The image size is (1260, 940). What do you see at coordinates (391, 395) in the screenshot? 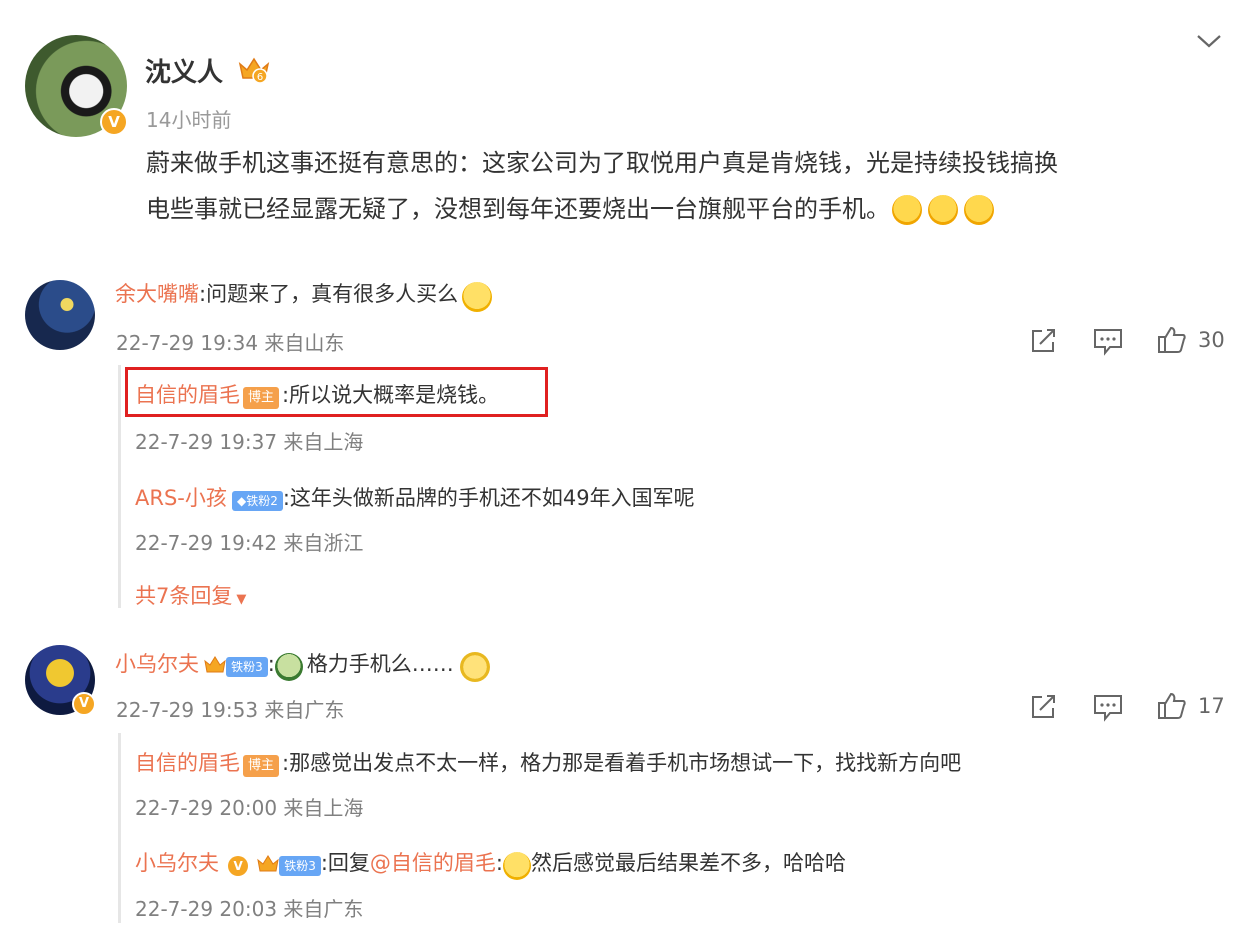
I see `reply-text: :所以说大概率是烧钱。` at bounding box center [391, 395].